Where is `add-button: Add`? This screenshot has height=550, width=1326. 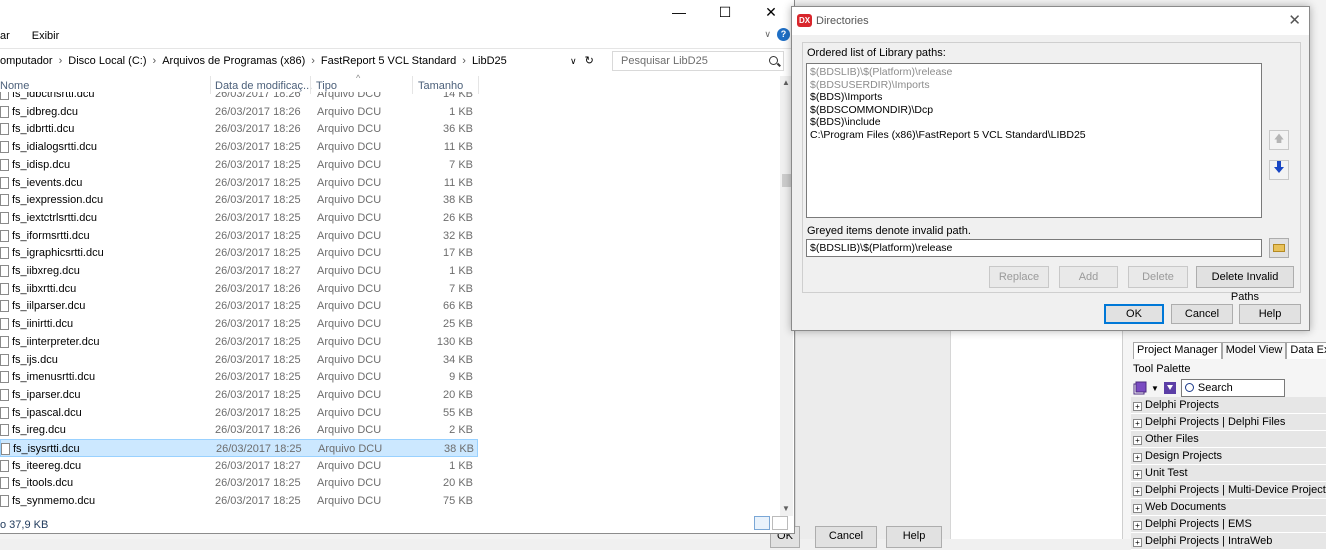
add-button: Add is located at coordinates (1088, 277).